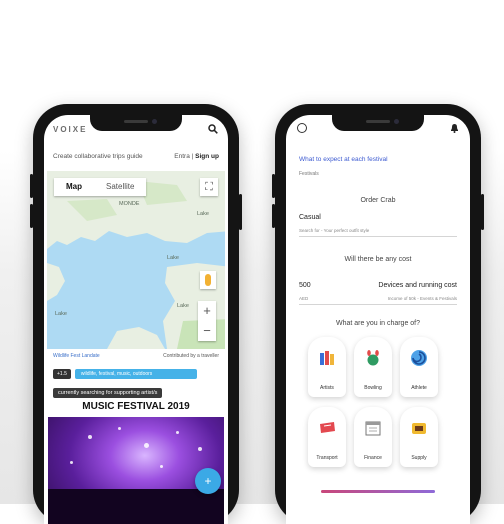  What do you see at coordinates (327, 358) in the screenshot?
I see `books-icon` at bounding box center [327, 358].